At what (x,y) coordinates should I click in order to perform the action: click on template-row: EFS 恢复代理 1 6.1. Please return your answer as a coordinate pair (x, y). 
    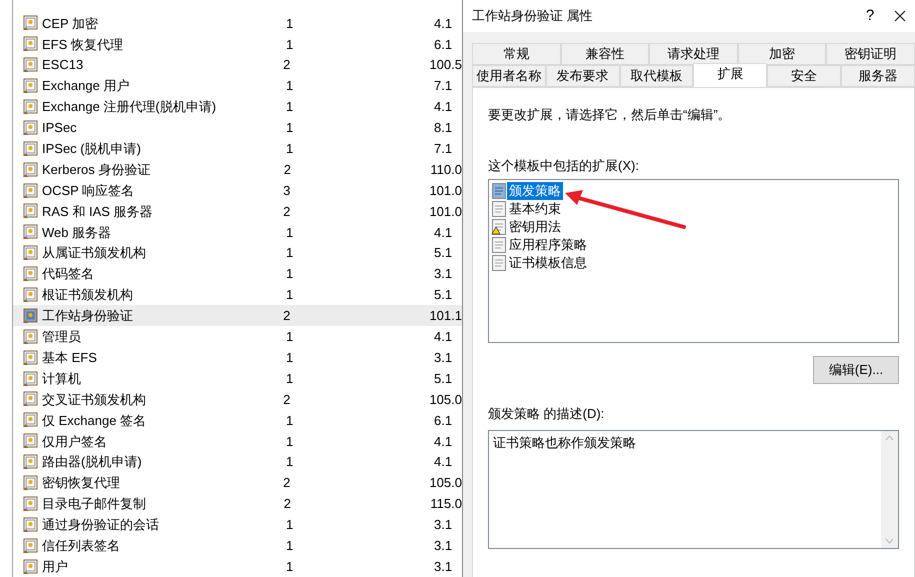
    Looking at the image, I should click on (237, 44).